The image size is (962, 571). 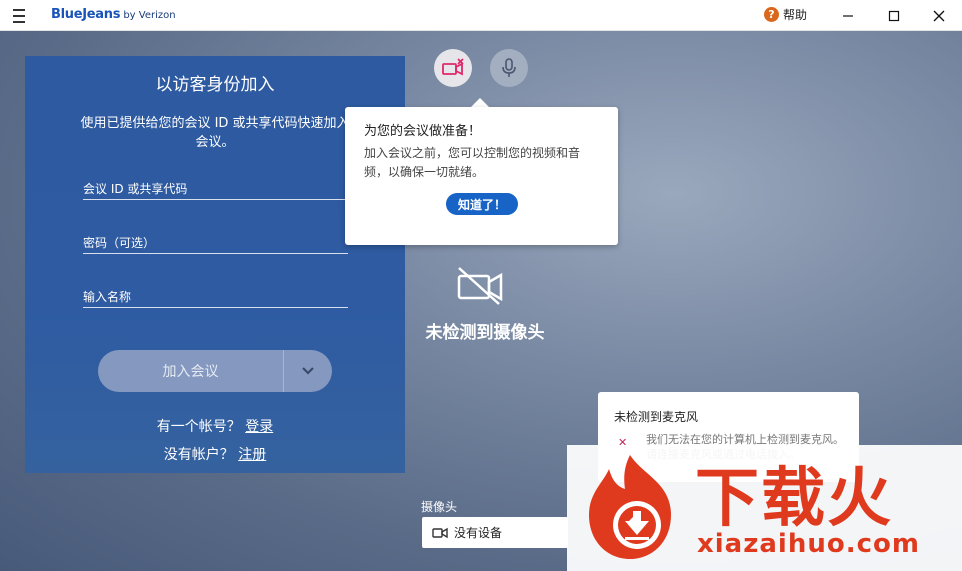 I want to click on got-it-button: 知道了！, so click(x=482, y=204).